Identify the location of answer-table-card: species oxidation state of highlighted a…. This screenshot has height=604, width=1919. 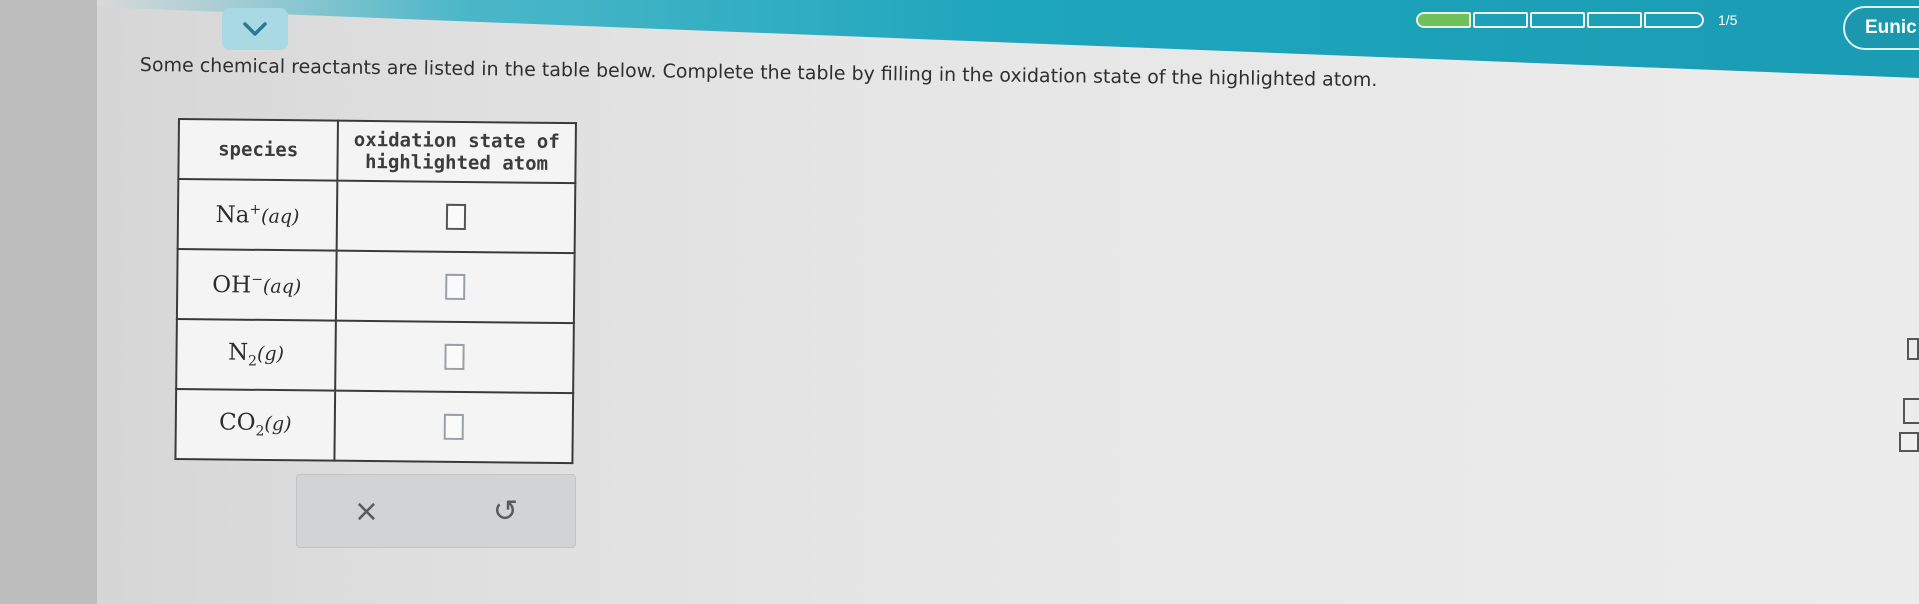
(375, 291).